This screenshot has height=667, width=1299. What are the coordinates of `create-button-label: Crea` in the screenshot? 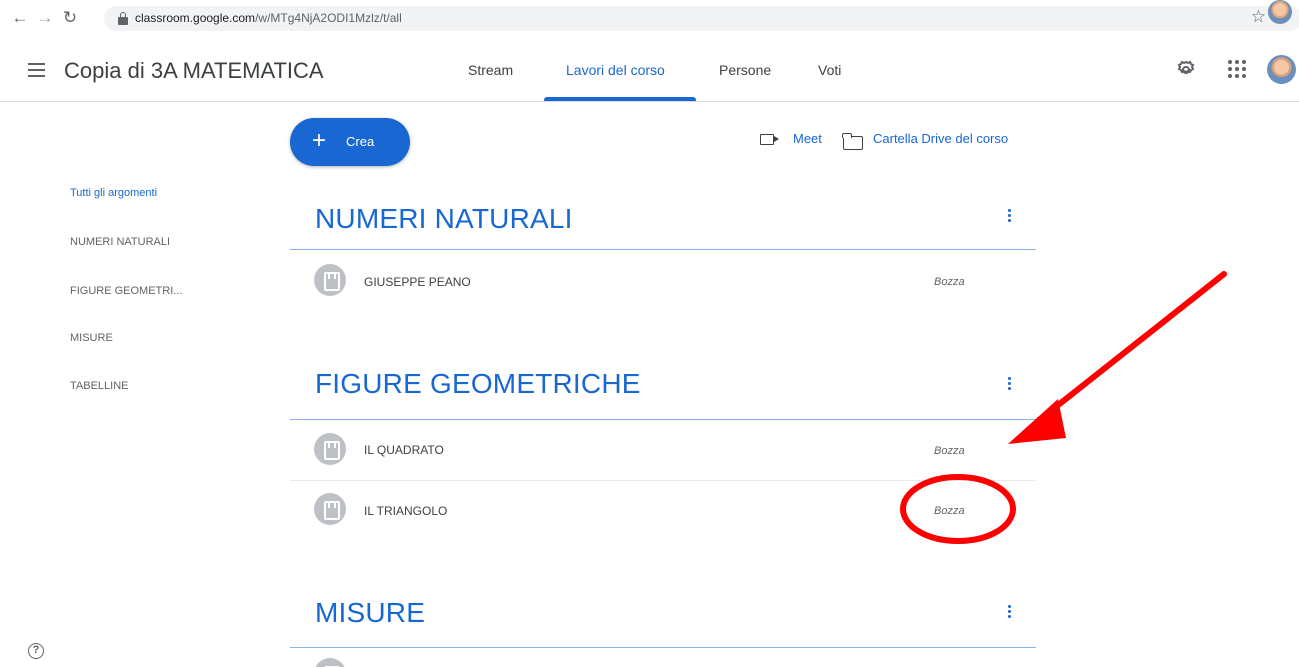 It's located at (360, 141).